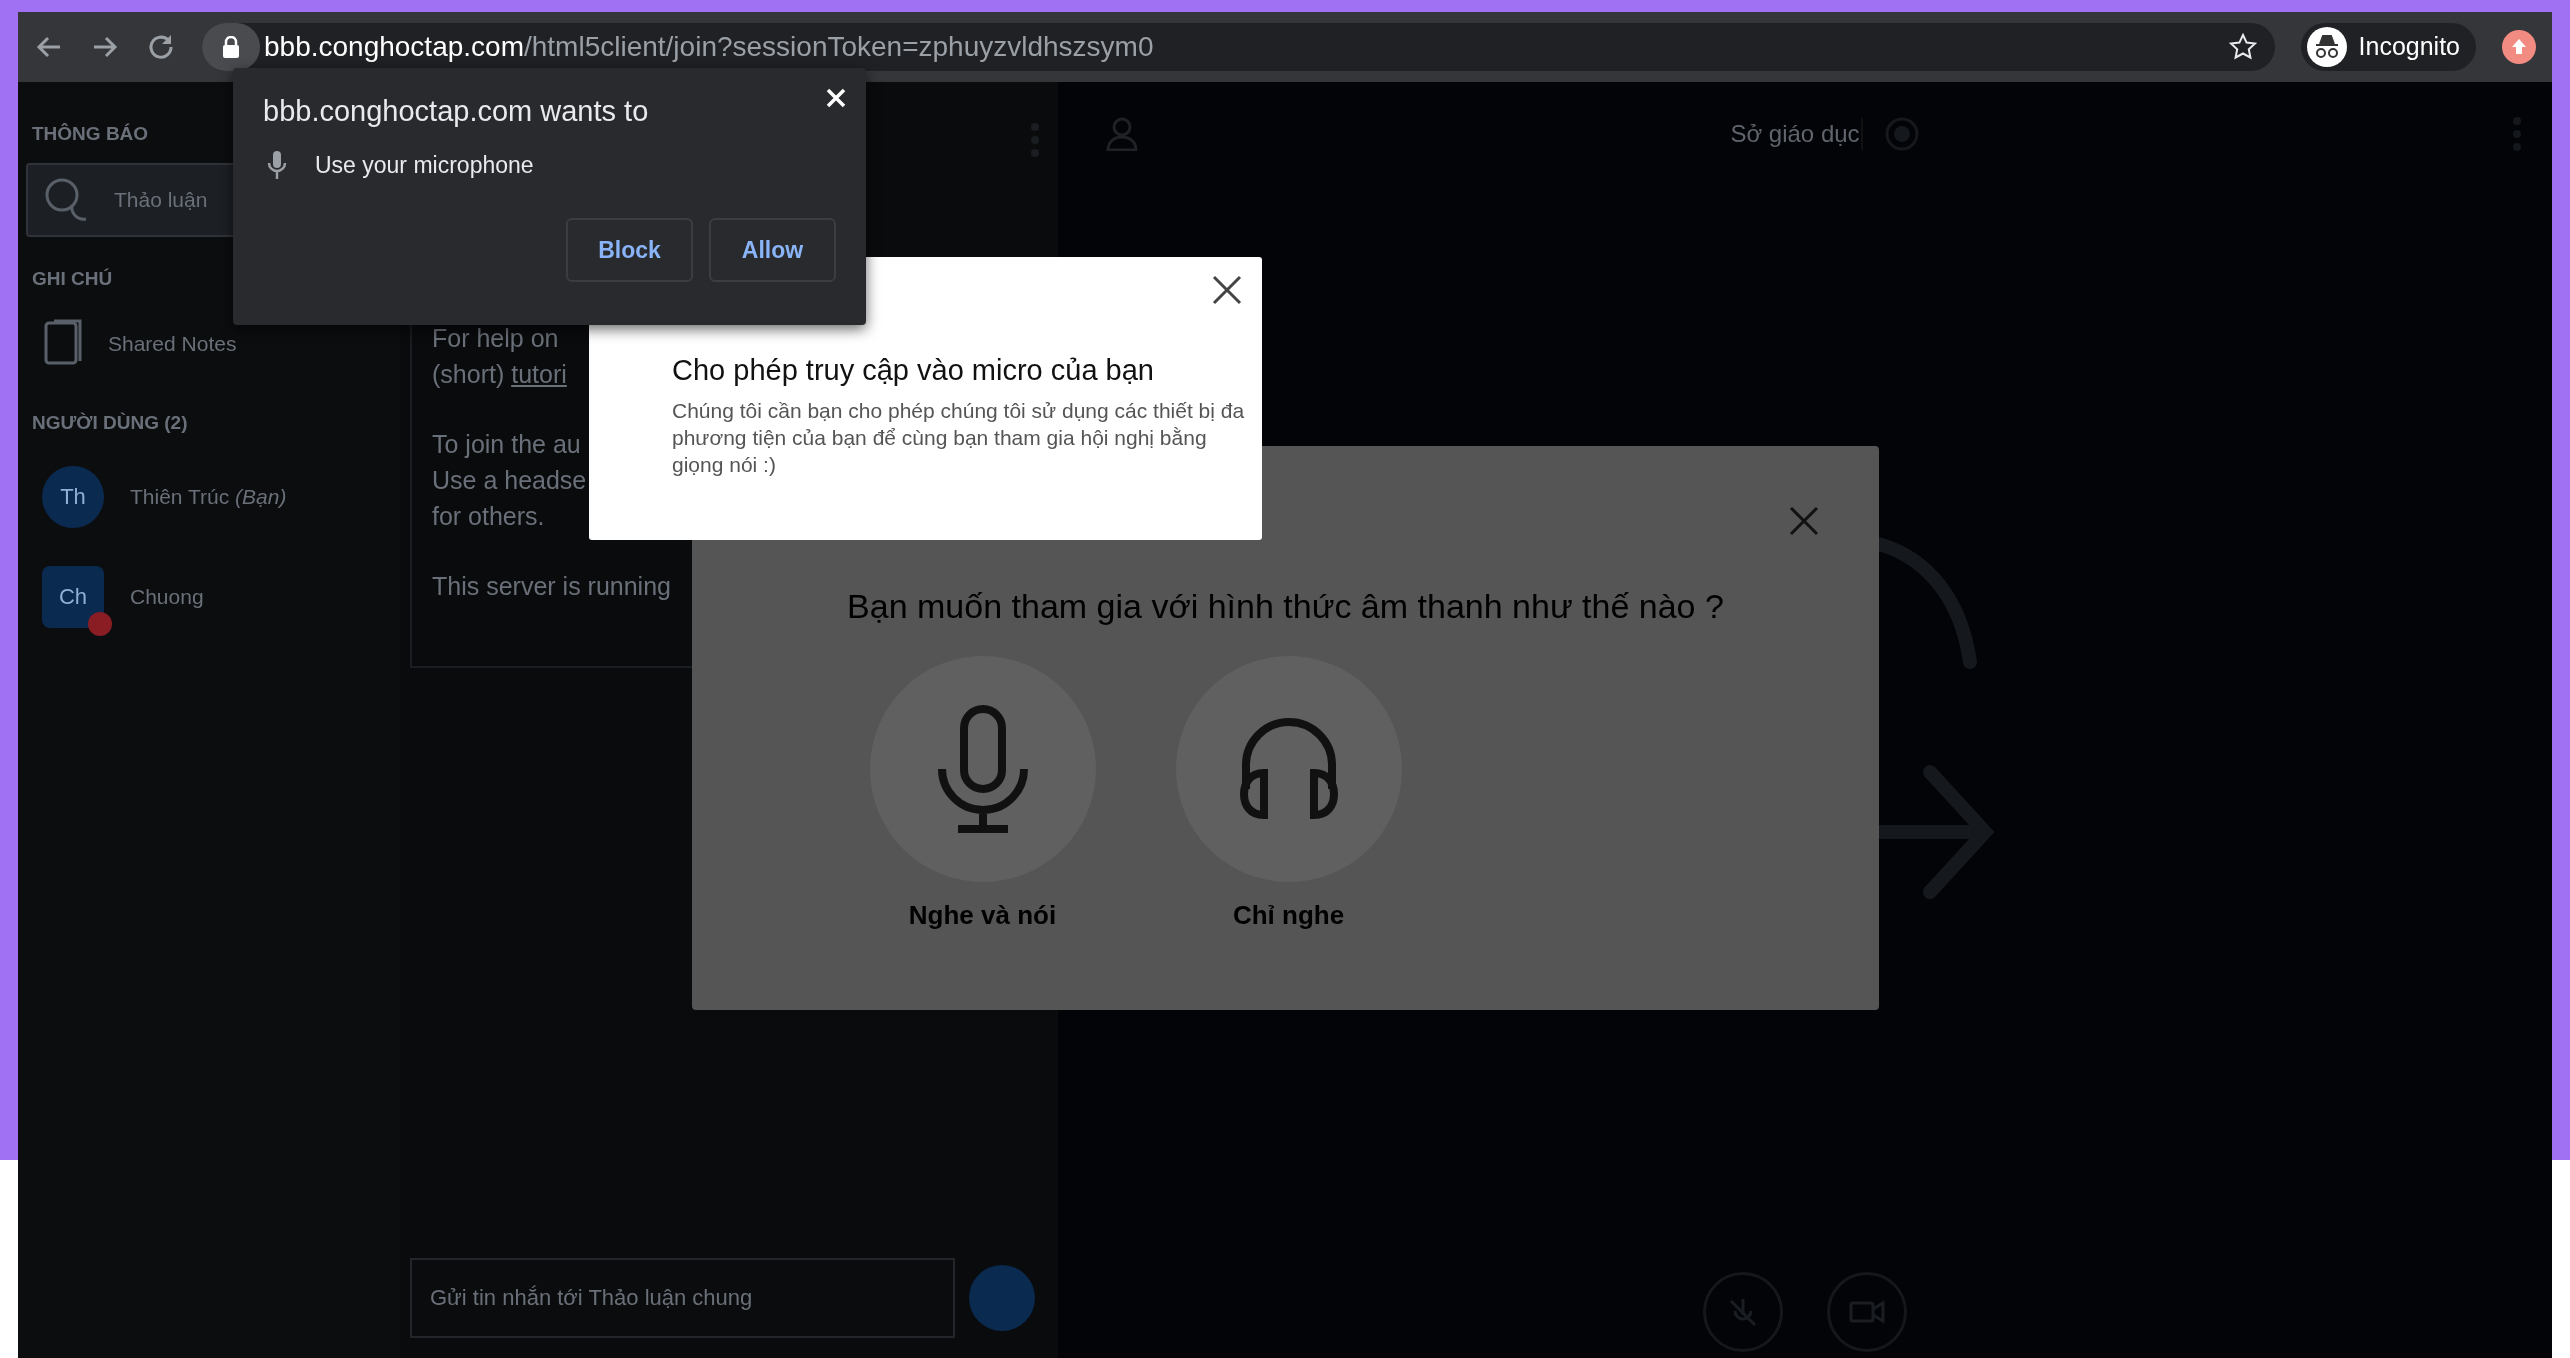  I want to click on address-bar: bbb.conghoctap.com/html5client/join?sessionToken=zphuyzvldhszsym0, so click(1238, 47).